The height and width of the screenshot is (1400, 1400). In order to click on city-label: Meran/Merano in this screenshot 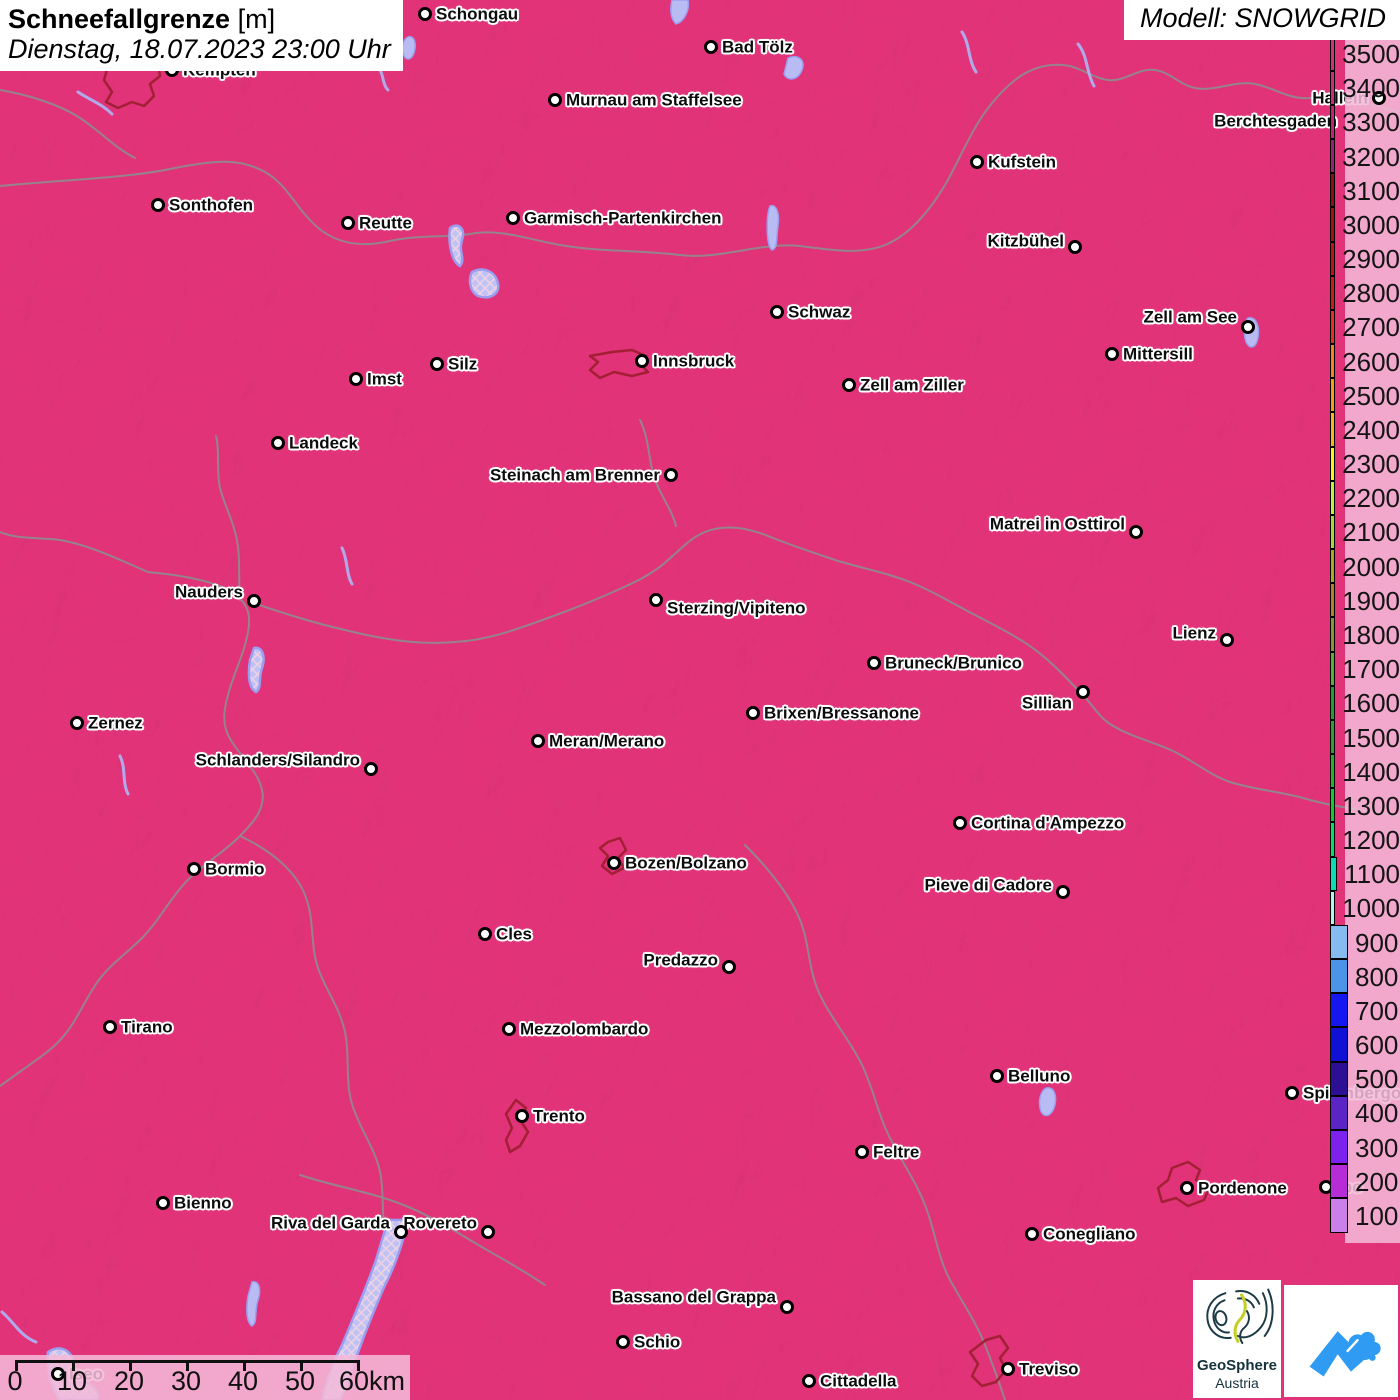, I will do `click(607, 741)`.